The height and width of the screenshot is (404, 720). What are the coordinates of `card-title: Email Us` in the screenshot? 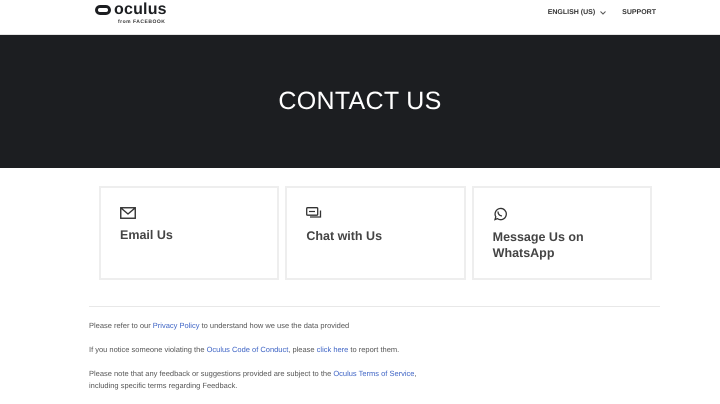 It's located at (146, 235).